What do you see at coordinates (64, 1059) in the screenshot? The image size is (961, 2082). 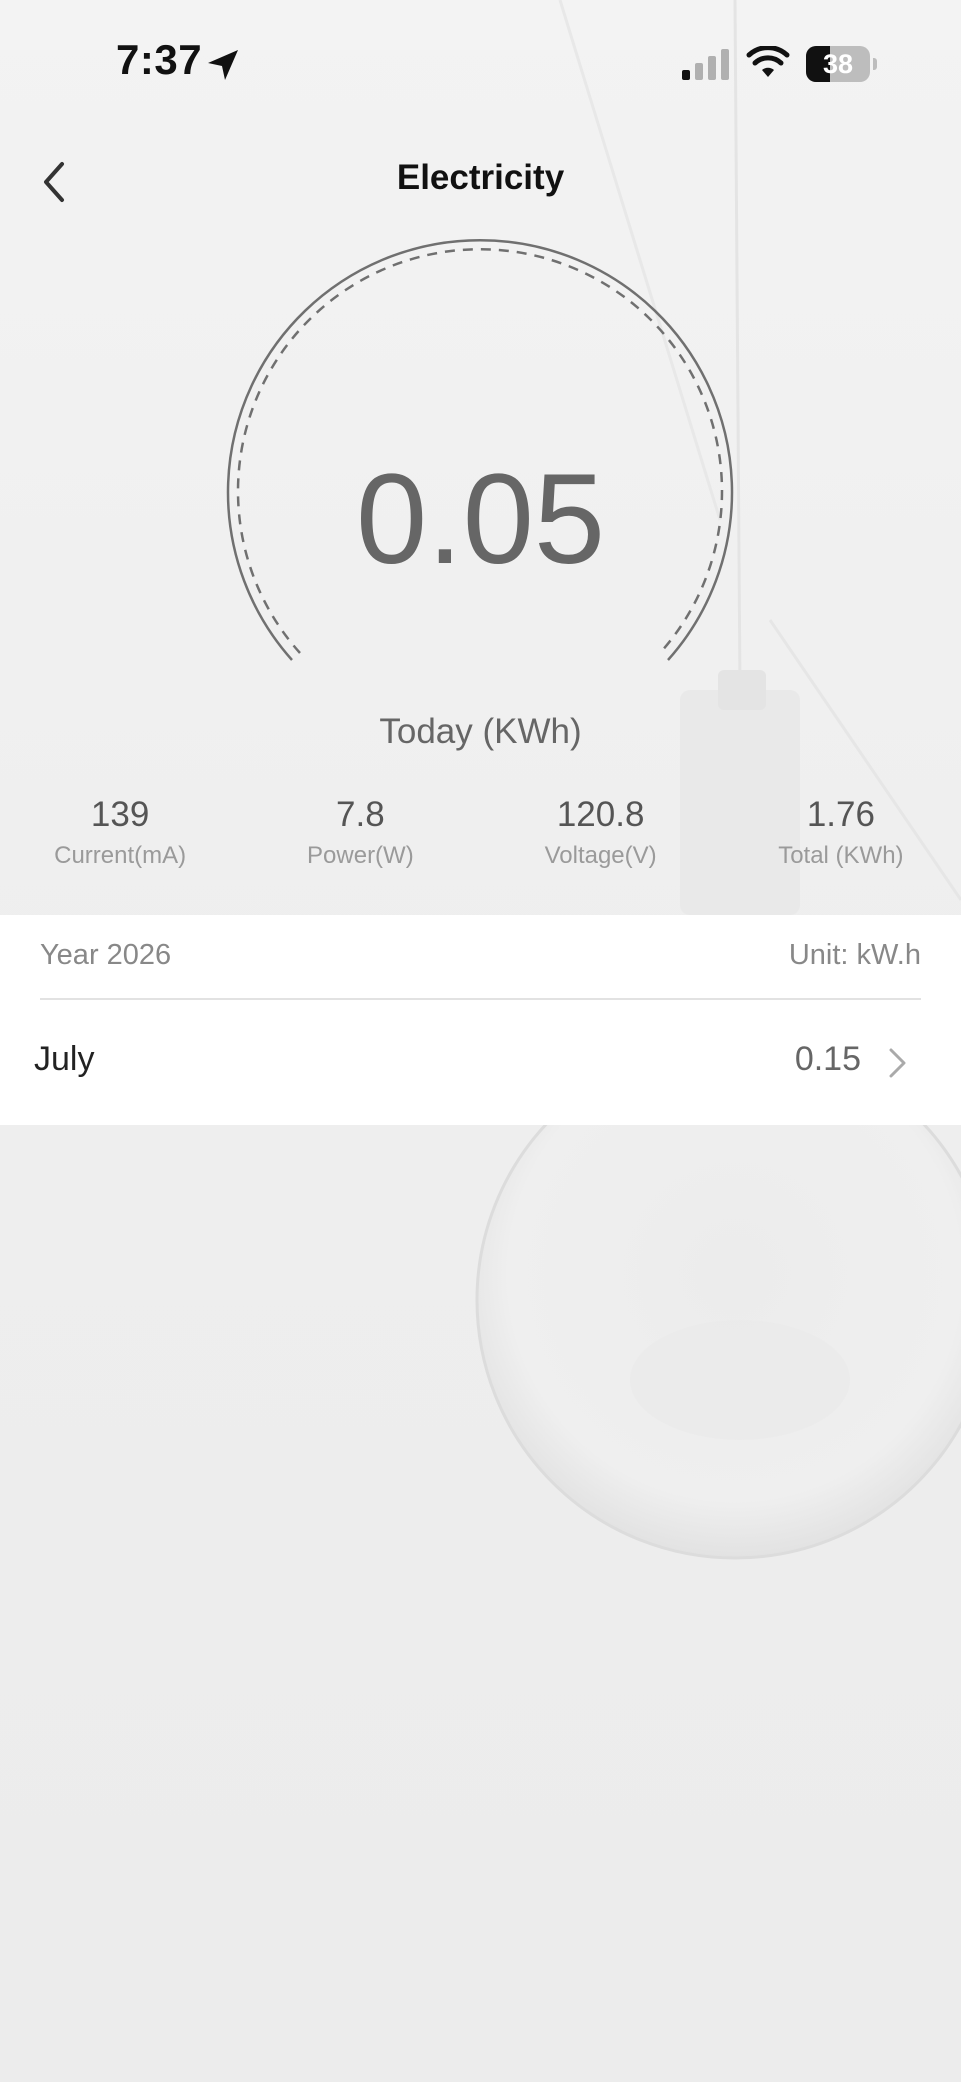 I see `month-name: July` at bounding box center [64, 1059].